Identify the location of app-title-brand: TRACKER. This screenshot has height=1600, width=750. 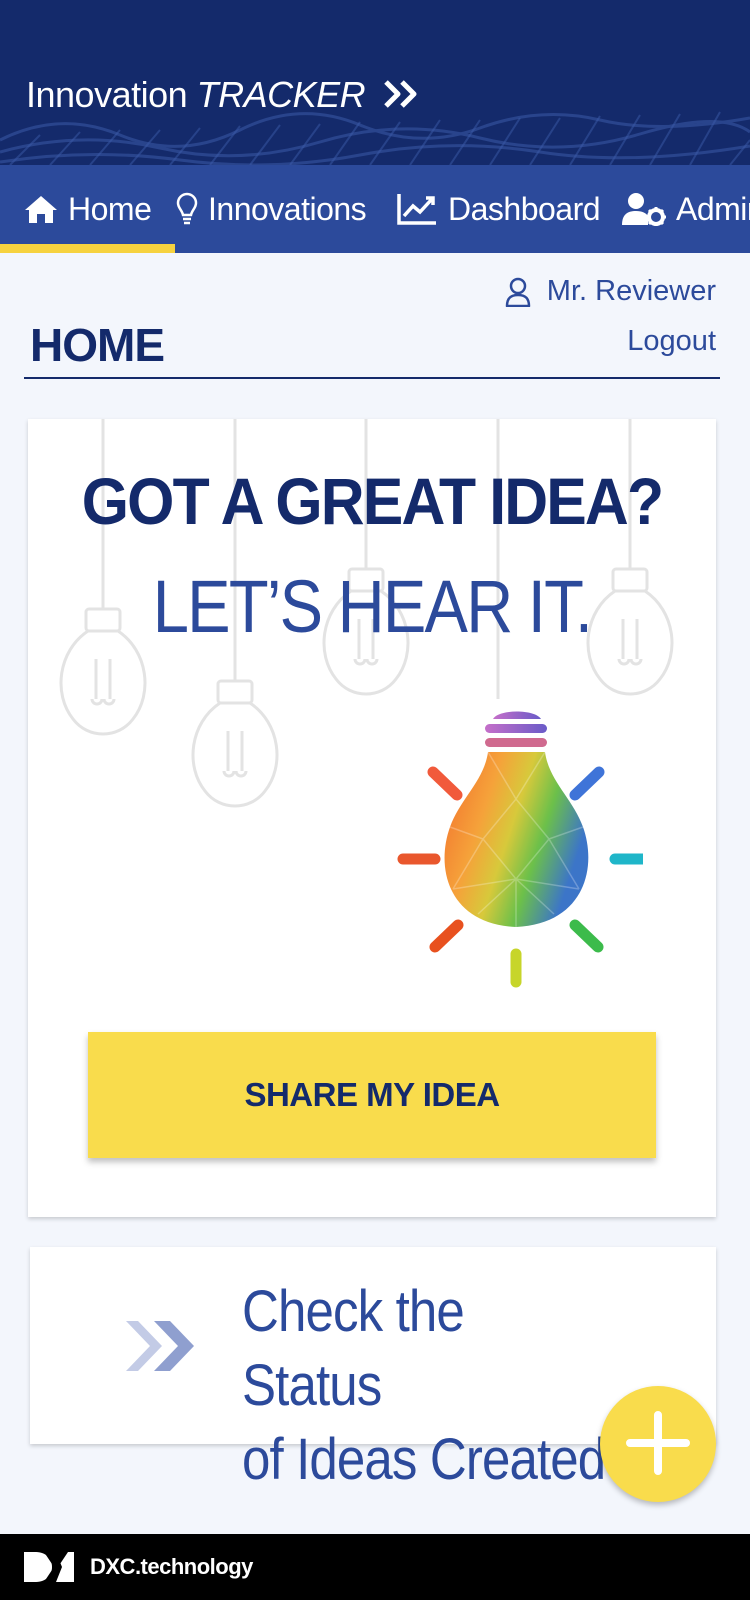
(281, 94).